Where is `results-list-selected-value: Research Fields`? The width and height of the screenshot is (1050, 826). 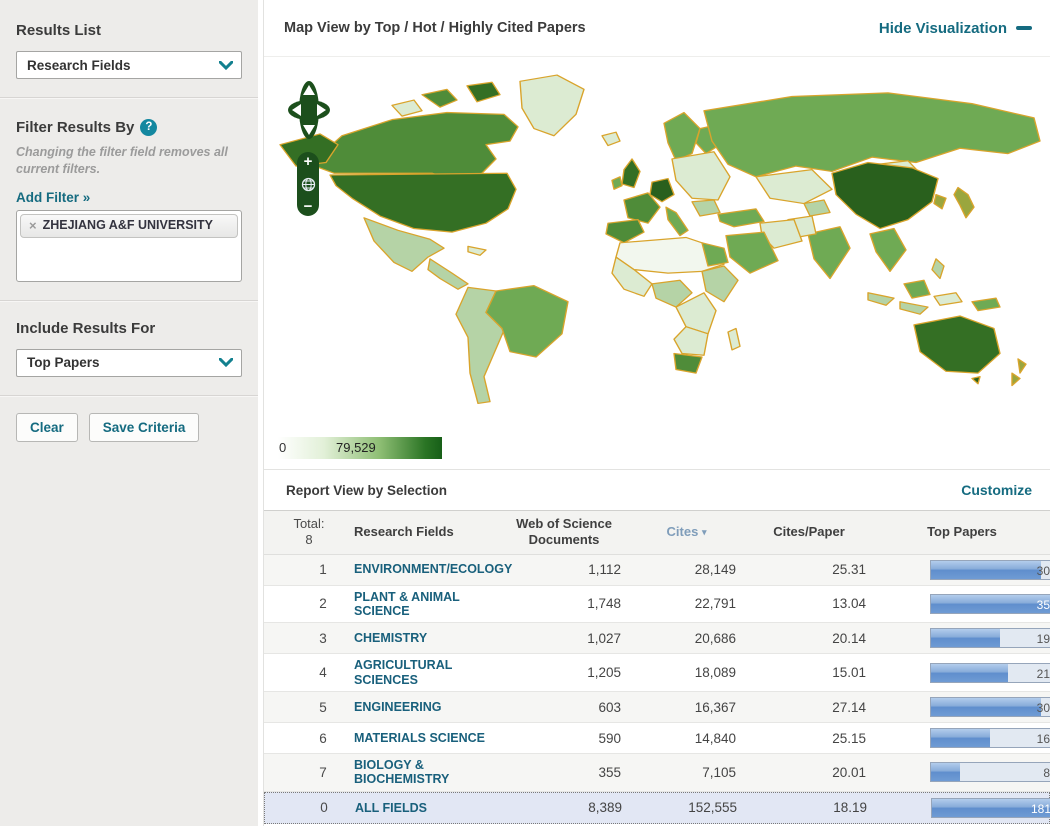 results-list-selected-value: Research Fields is located at coordinates (79, 65).